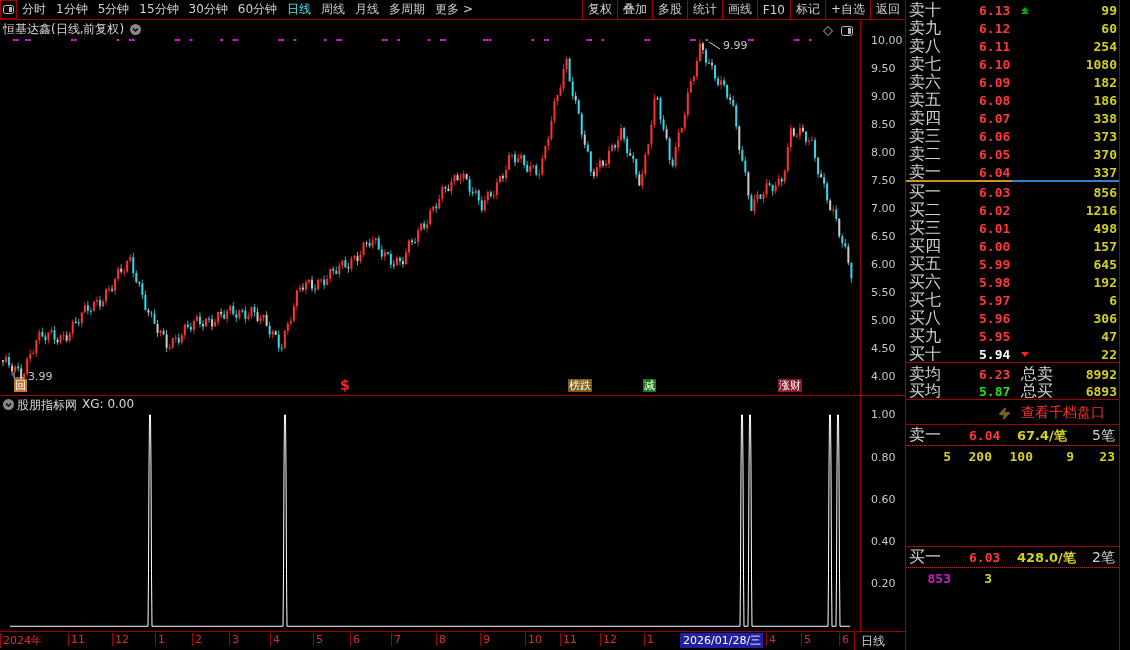 The image size is (1130, 650). What do you see at coordinates (1020, 456) in the screenshot?
I see `order-size: 100` at bounding box center [1020, 456].